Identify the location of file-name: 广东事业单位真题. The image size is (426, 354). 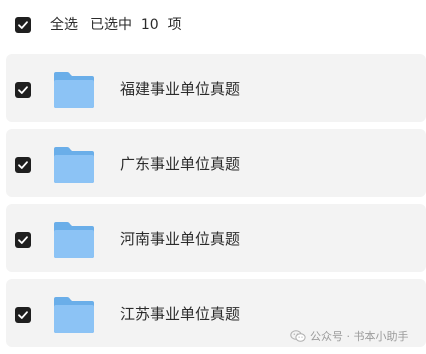
(180, 164).